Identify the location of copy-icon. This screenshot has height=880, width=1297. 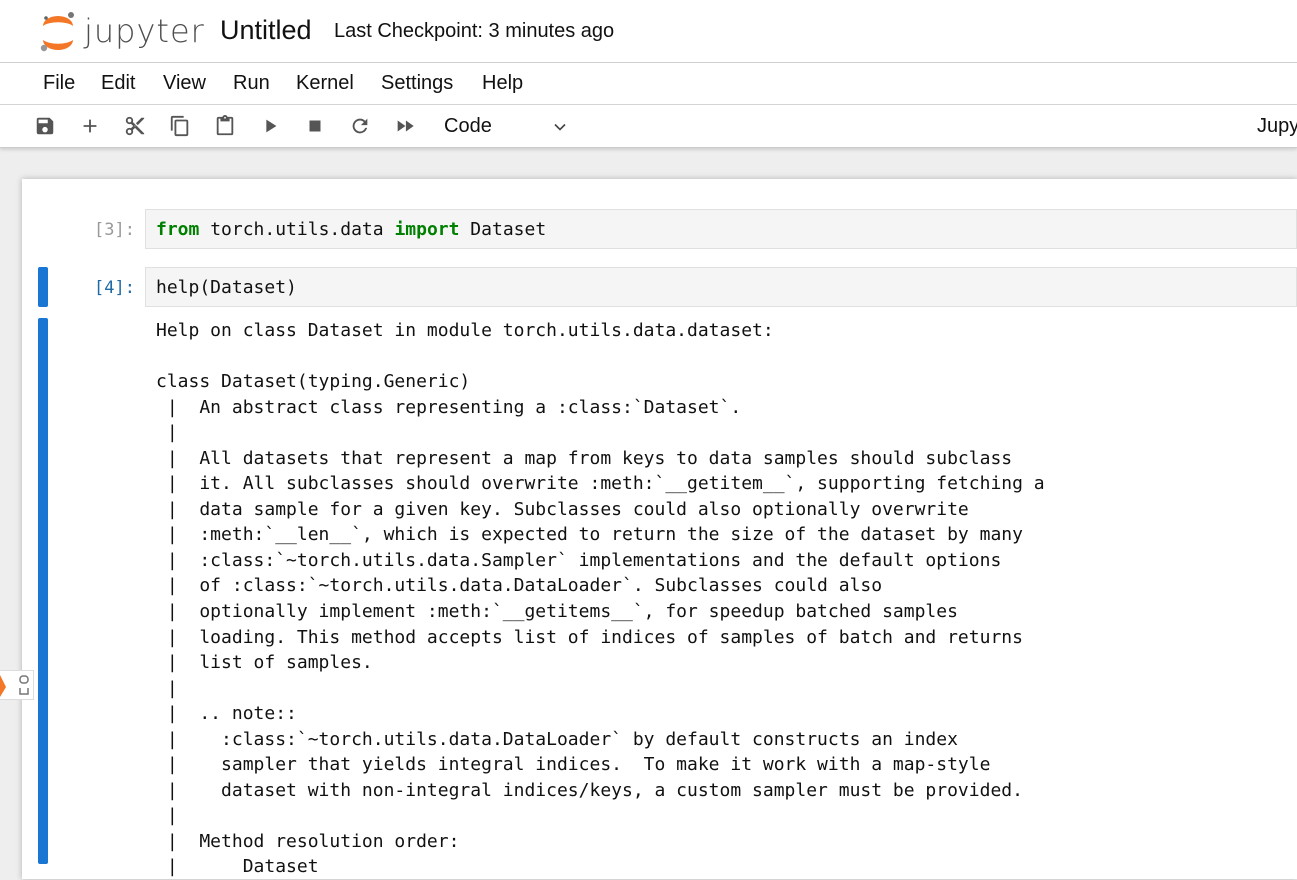
(179, 126).